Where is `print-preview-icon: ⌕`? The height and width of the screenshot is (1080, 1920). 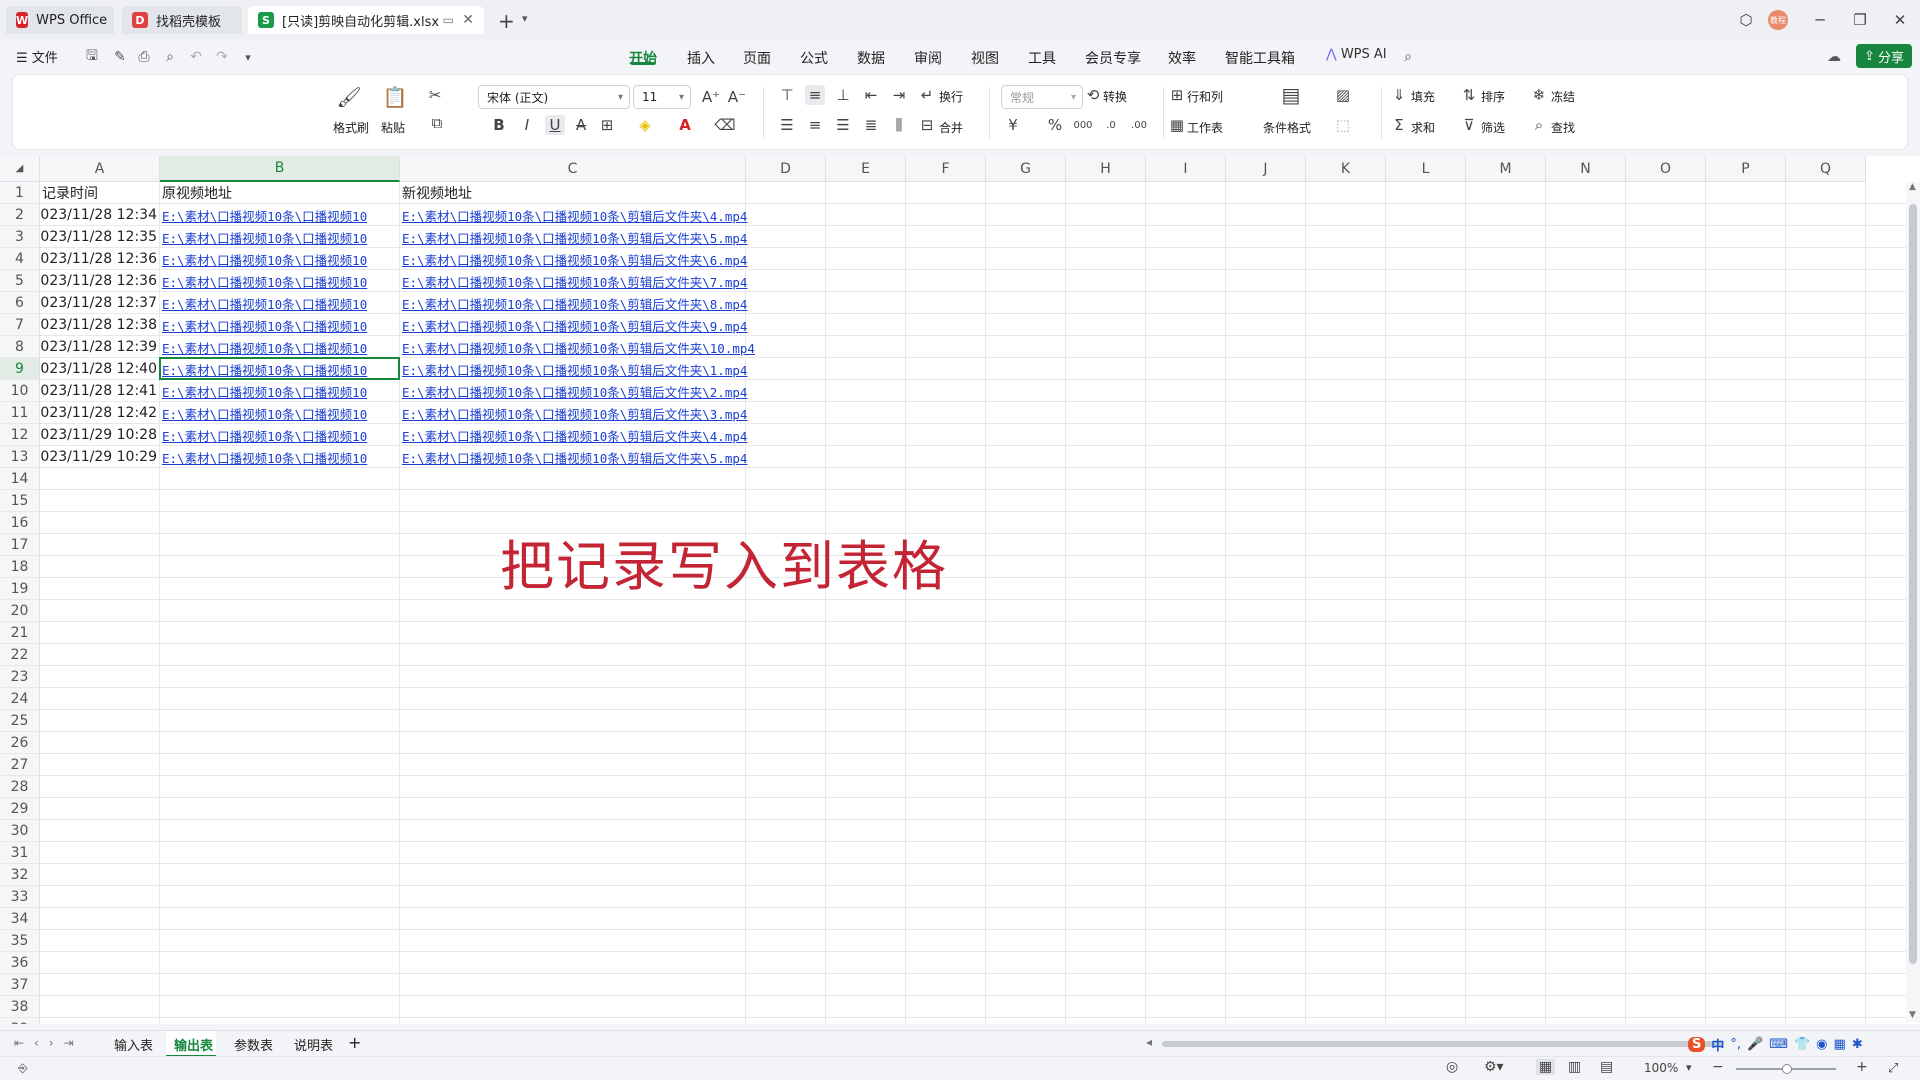 print-preview-icon: ⌕ is located at coordinates (170, 57).